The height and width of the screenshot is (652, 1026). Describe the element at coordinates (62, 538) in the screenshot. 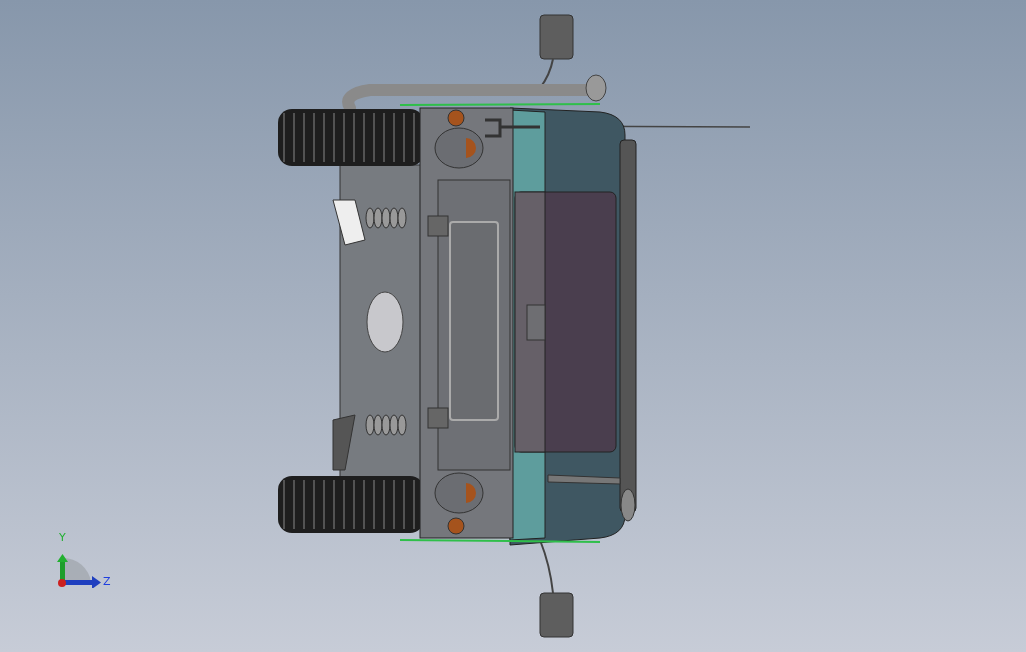

I see `y-axis-label: Y` at that location.